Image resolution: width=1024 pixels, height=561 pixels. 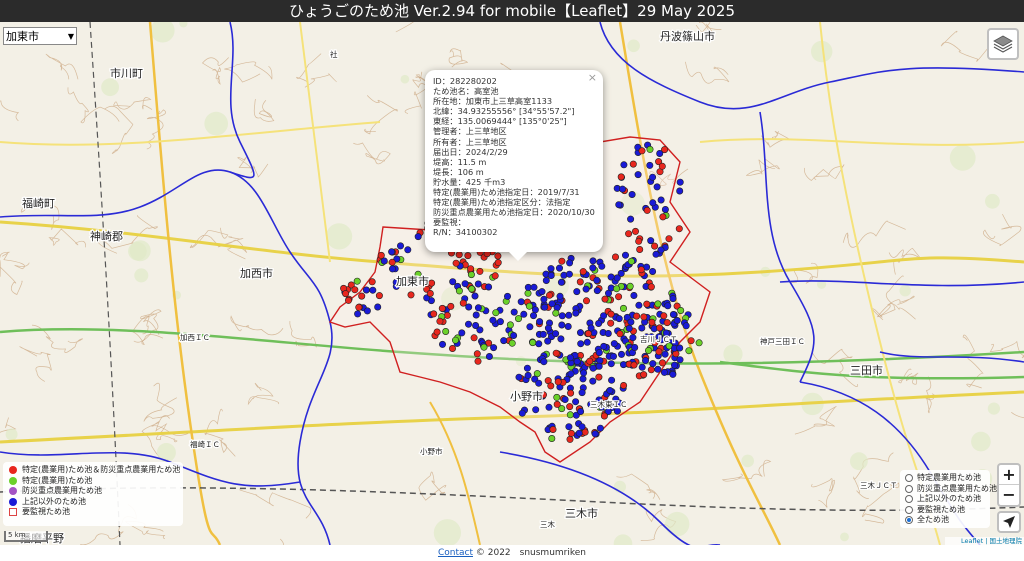 What do you see at coordinates (951, 489) in the screenshot?
I see `filter-option: 防災重点農業用ため池` at bounding box center [951, 489].